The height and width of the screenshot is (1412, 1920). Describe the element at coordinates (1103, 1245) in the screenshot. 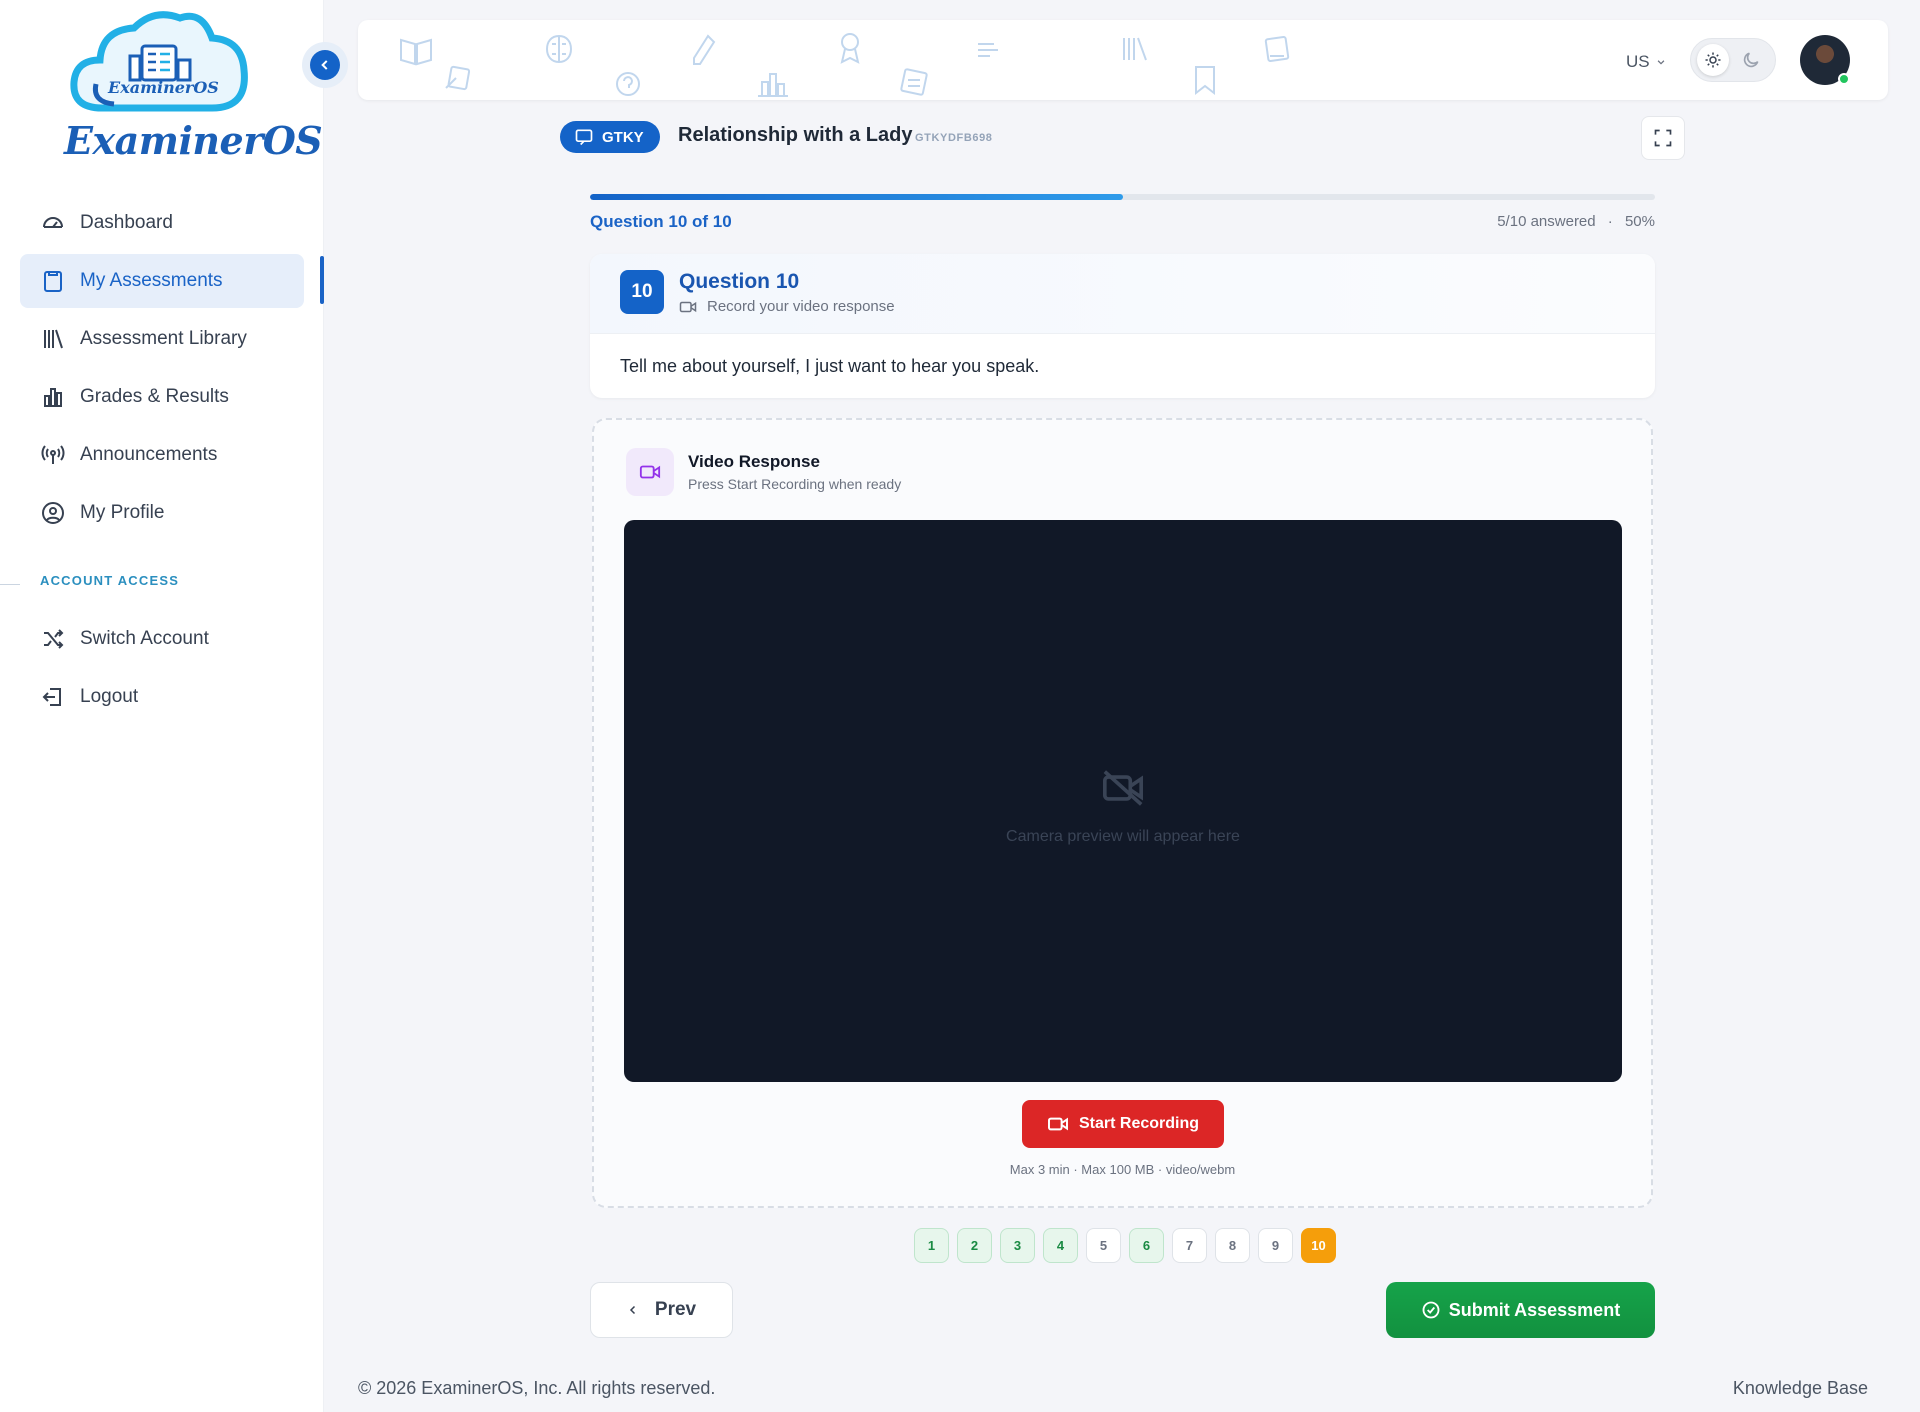

I see `page-button: 5` at that location.